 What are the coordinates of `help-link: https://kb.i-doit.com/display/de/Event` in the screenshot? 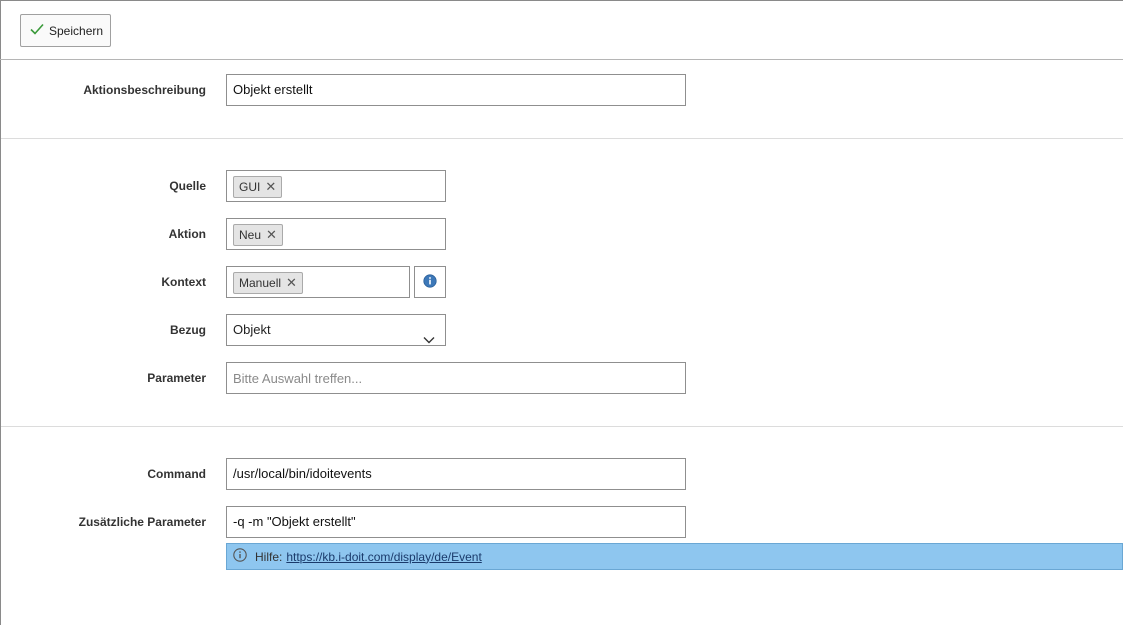 It's located at (383, 557).